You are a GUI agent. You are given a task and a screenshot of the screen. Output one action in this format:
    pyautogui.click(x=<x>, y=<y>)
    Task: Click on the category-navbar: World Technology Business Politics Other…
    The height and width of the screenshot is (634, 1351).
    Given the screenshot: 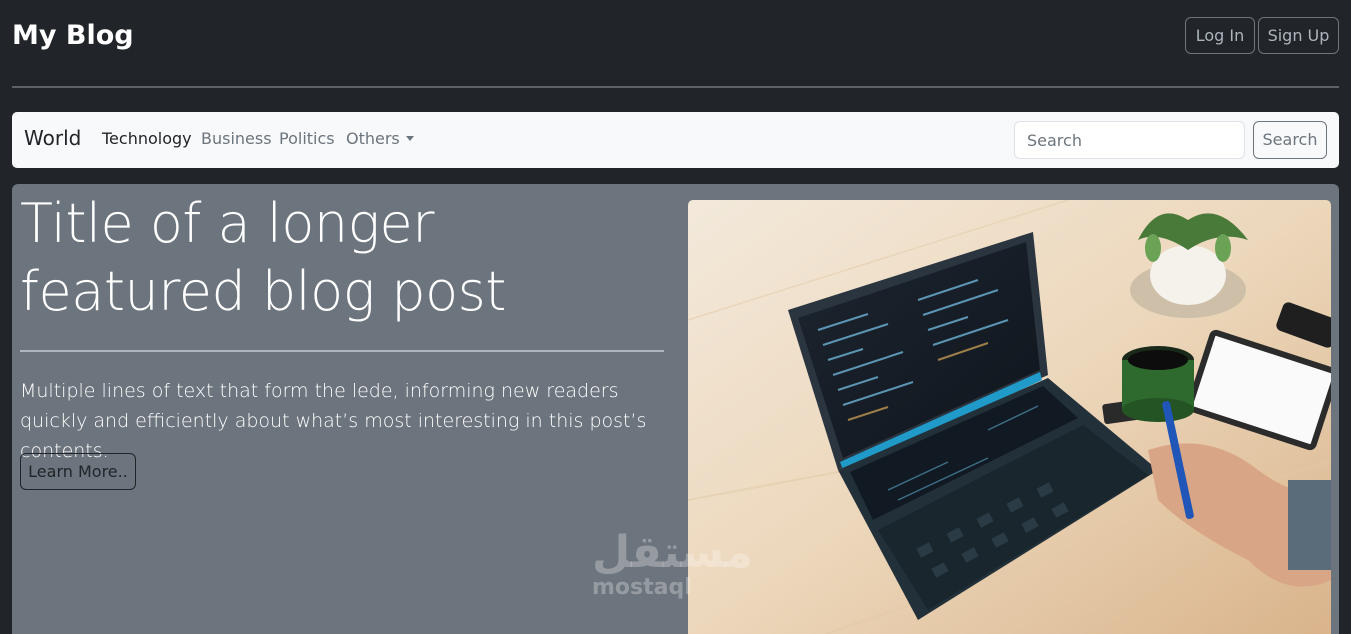 What is the action you would take?
    pyautogui.click(x=675, y=140)
    